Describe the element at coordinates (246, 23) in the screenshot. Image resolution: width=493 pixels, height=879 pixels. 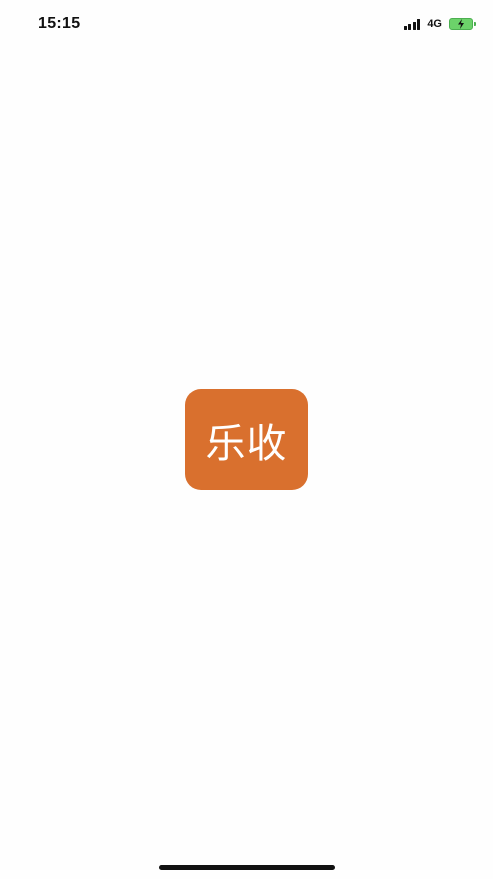
I see `status-bar: 15:15 4G` at that location.